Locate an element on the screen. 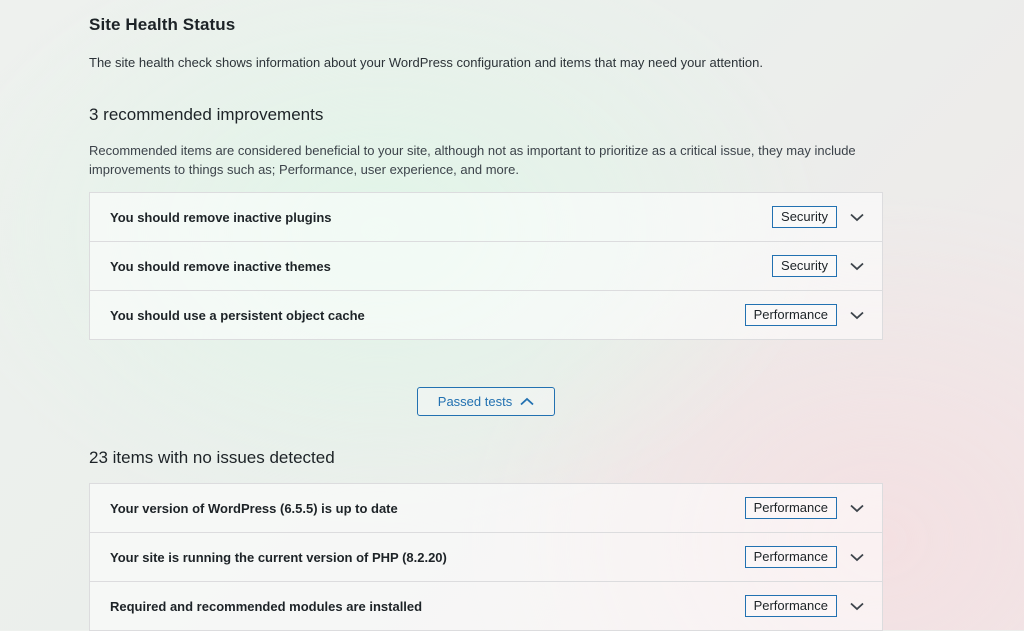 The width and height of the screenshot is (1024, 631). chevron-up-icon is located at coordinates (527, 401).